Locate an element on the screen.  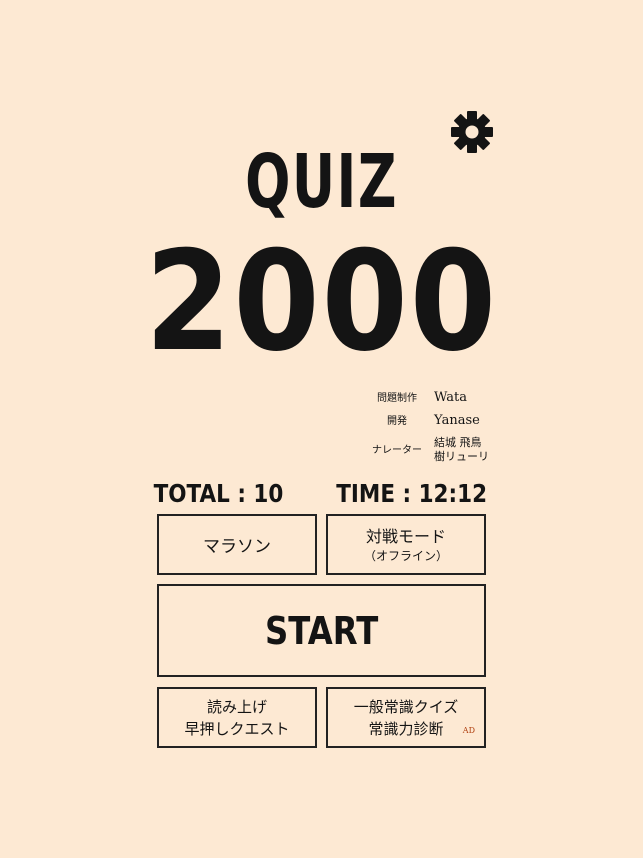
marathon-label: マラソン is located at coordinates (237, 547).